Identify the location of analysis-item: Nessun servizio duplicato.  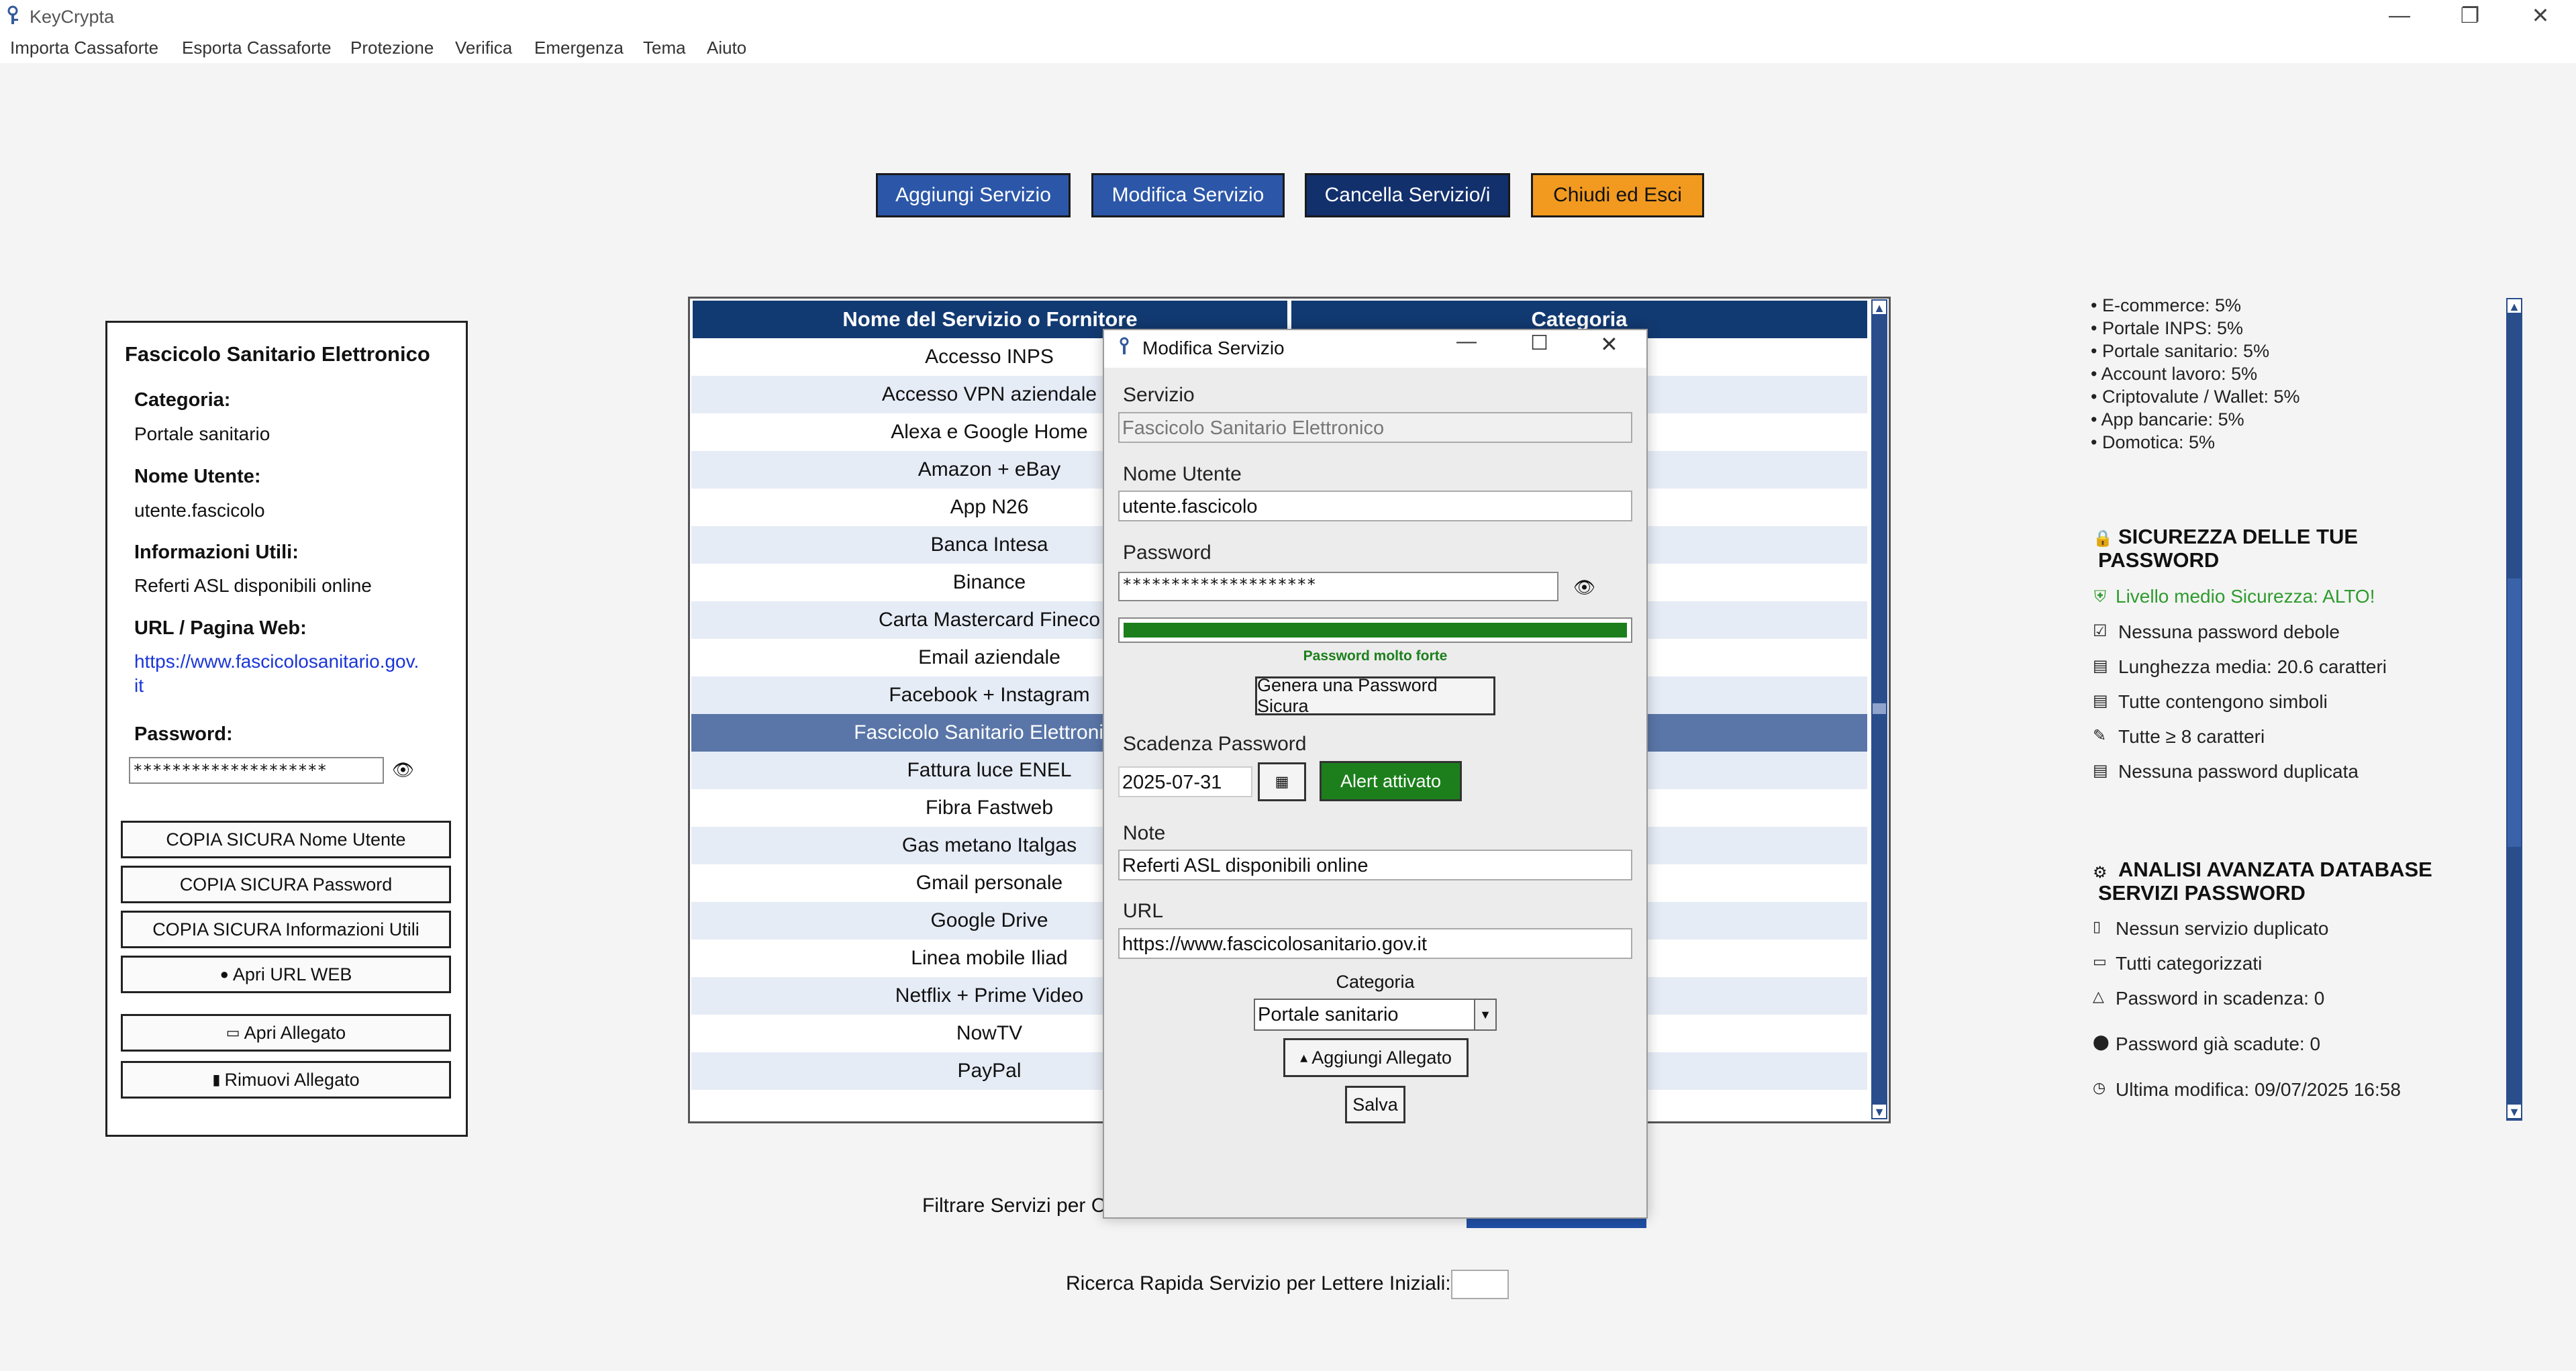
(2222, 928).